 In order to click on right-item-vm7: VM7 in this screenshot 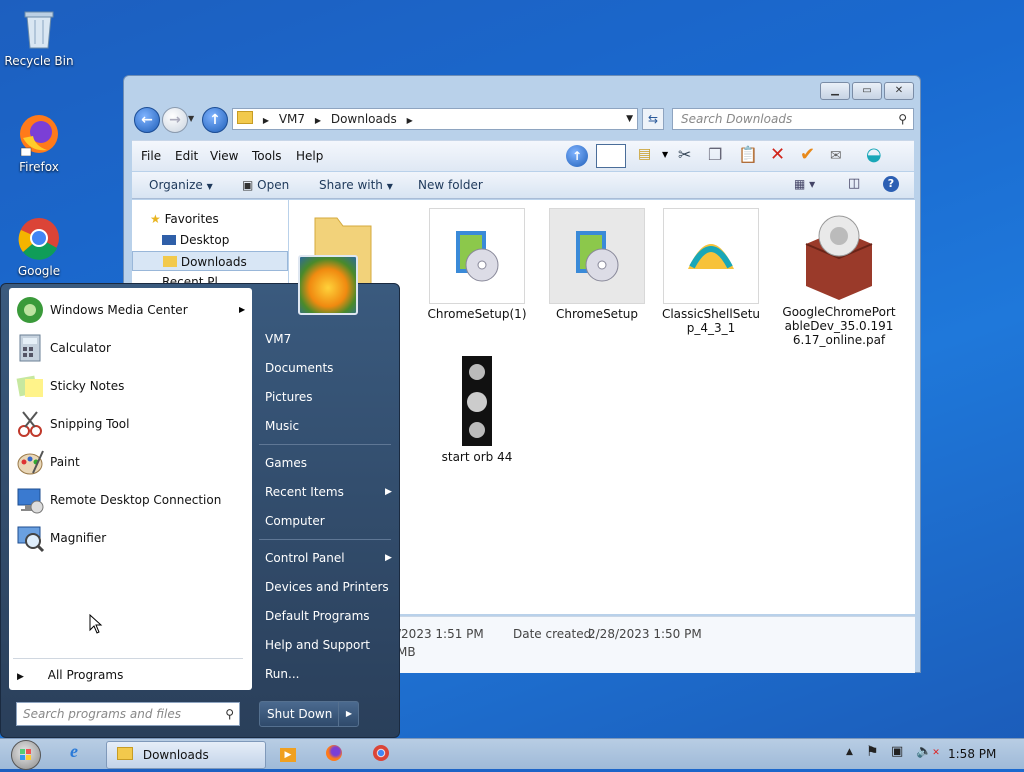, I will do `click(278, 339)`.